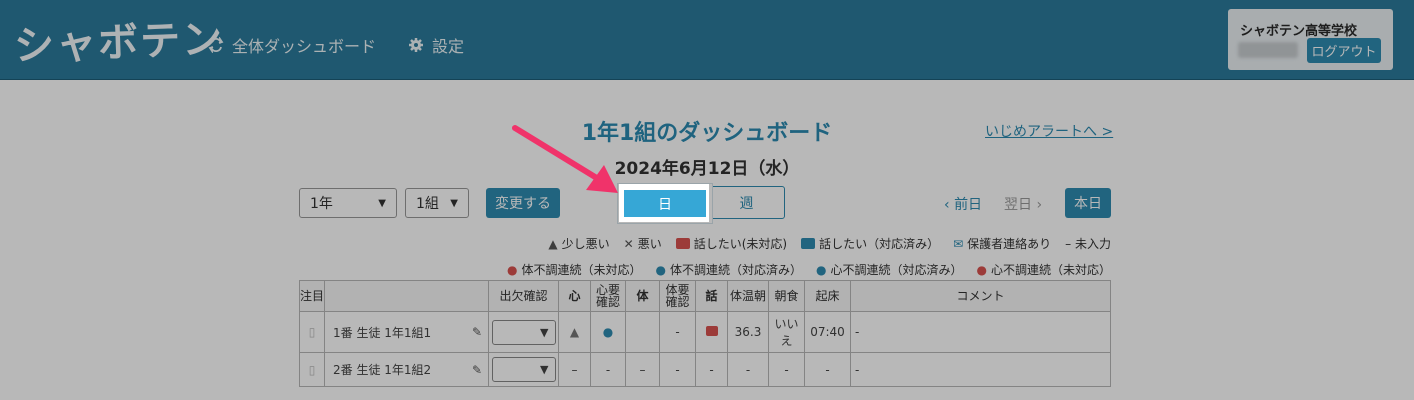  Describe the element at coordinates (786, 332) in the screenshot. I see `breakfast-cell: いいえ` at that location.